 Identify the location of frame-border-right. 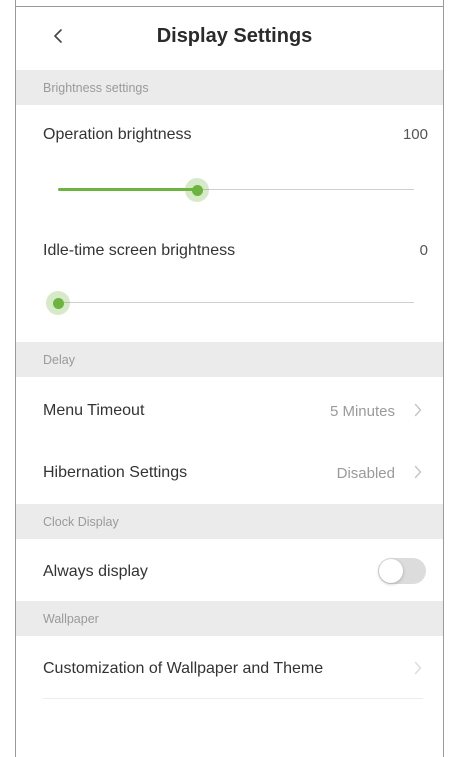
(443, 378).